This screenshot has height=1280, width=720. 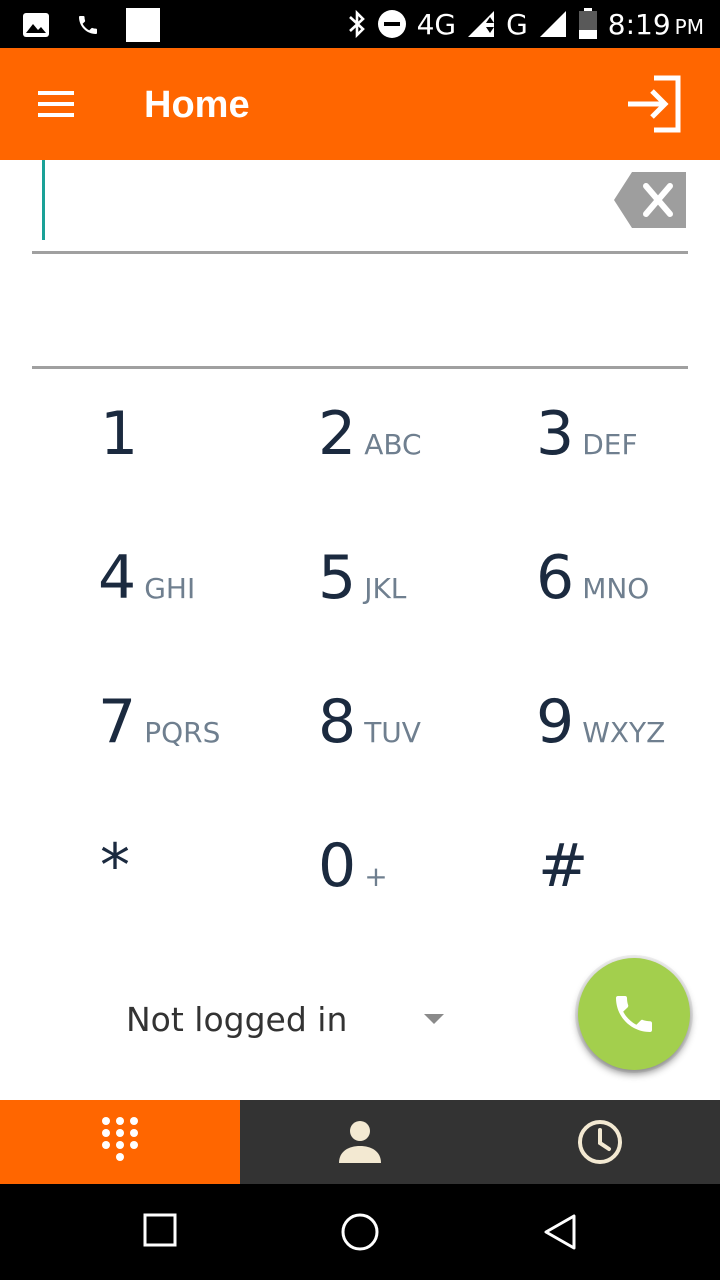 I want to click on dialpad-icon, so click(x=120, y=1139).